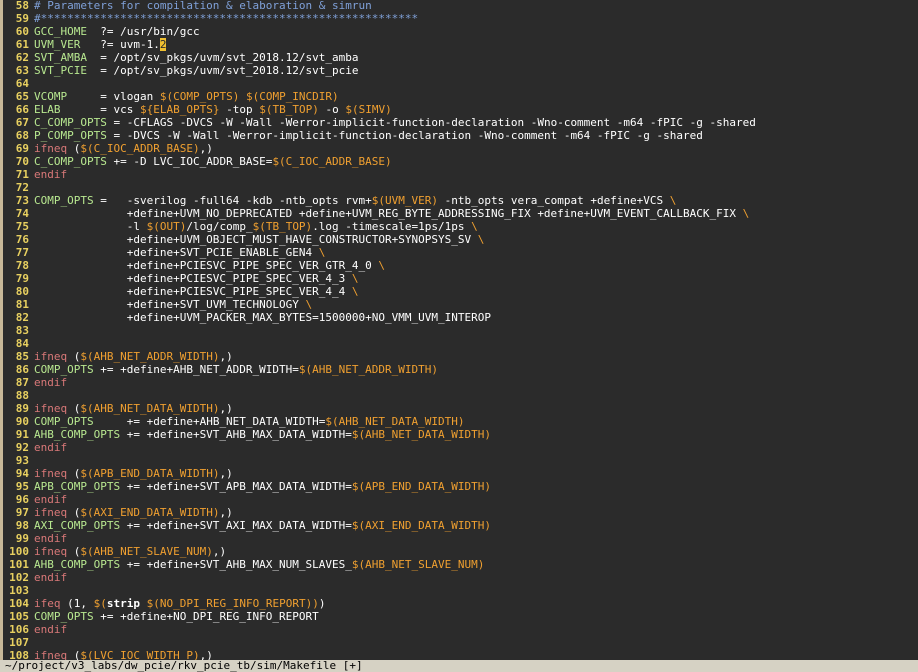 This screenshot has height=672, width=918. Describe the element at coordinates (19, 551) in the screenshot. I see `line-number: 100` at that location.